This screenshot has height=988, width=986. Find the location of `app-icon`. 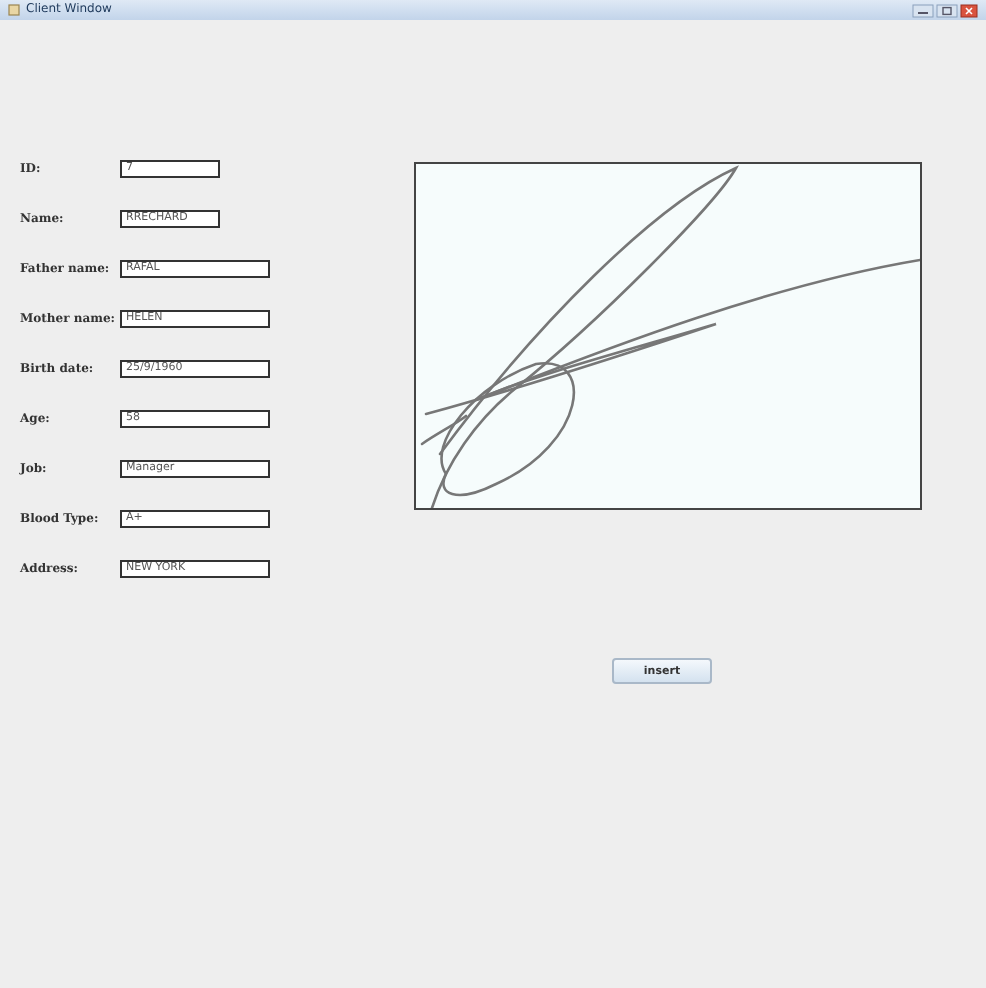

app-icon is located at coordinates (14, 10).